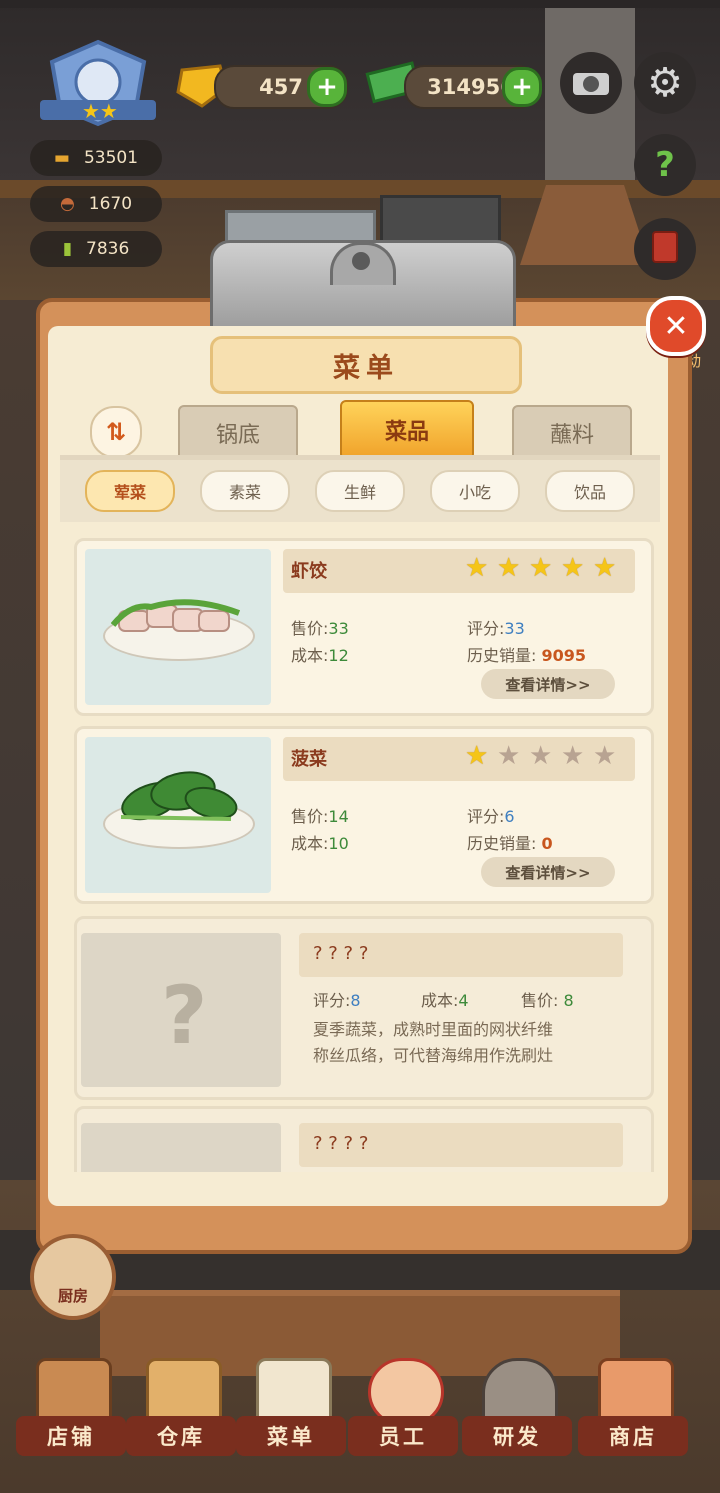 The height and width of the screenshot is (1493, 720). I want to click on sort-icon: ⇅, so click(116, 432).